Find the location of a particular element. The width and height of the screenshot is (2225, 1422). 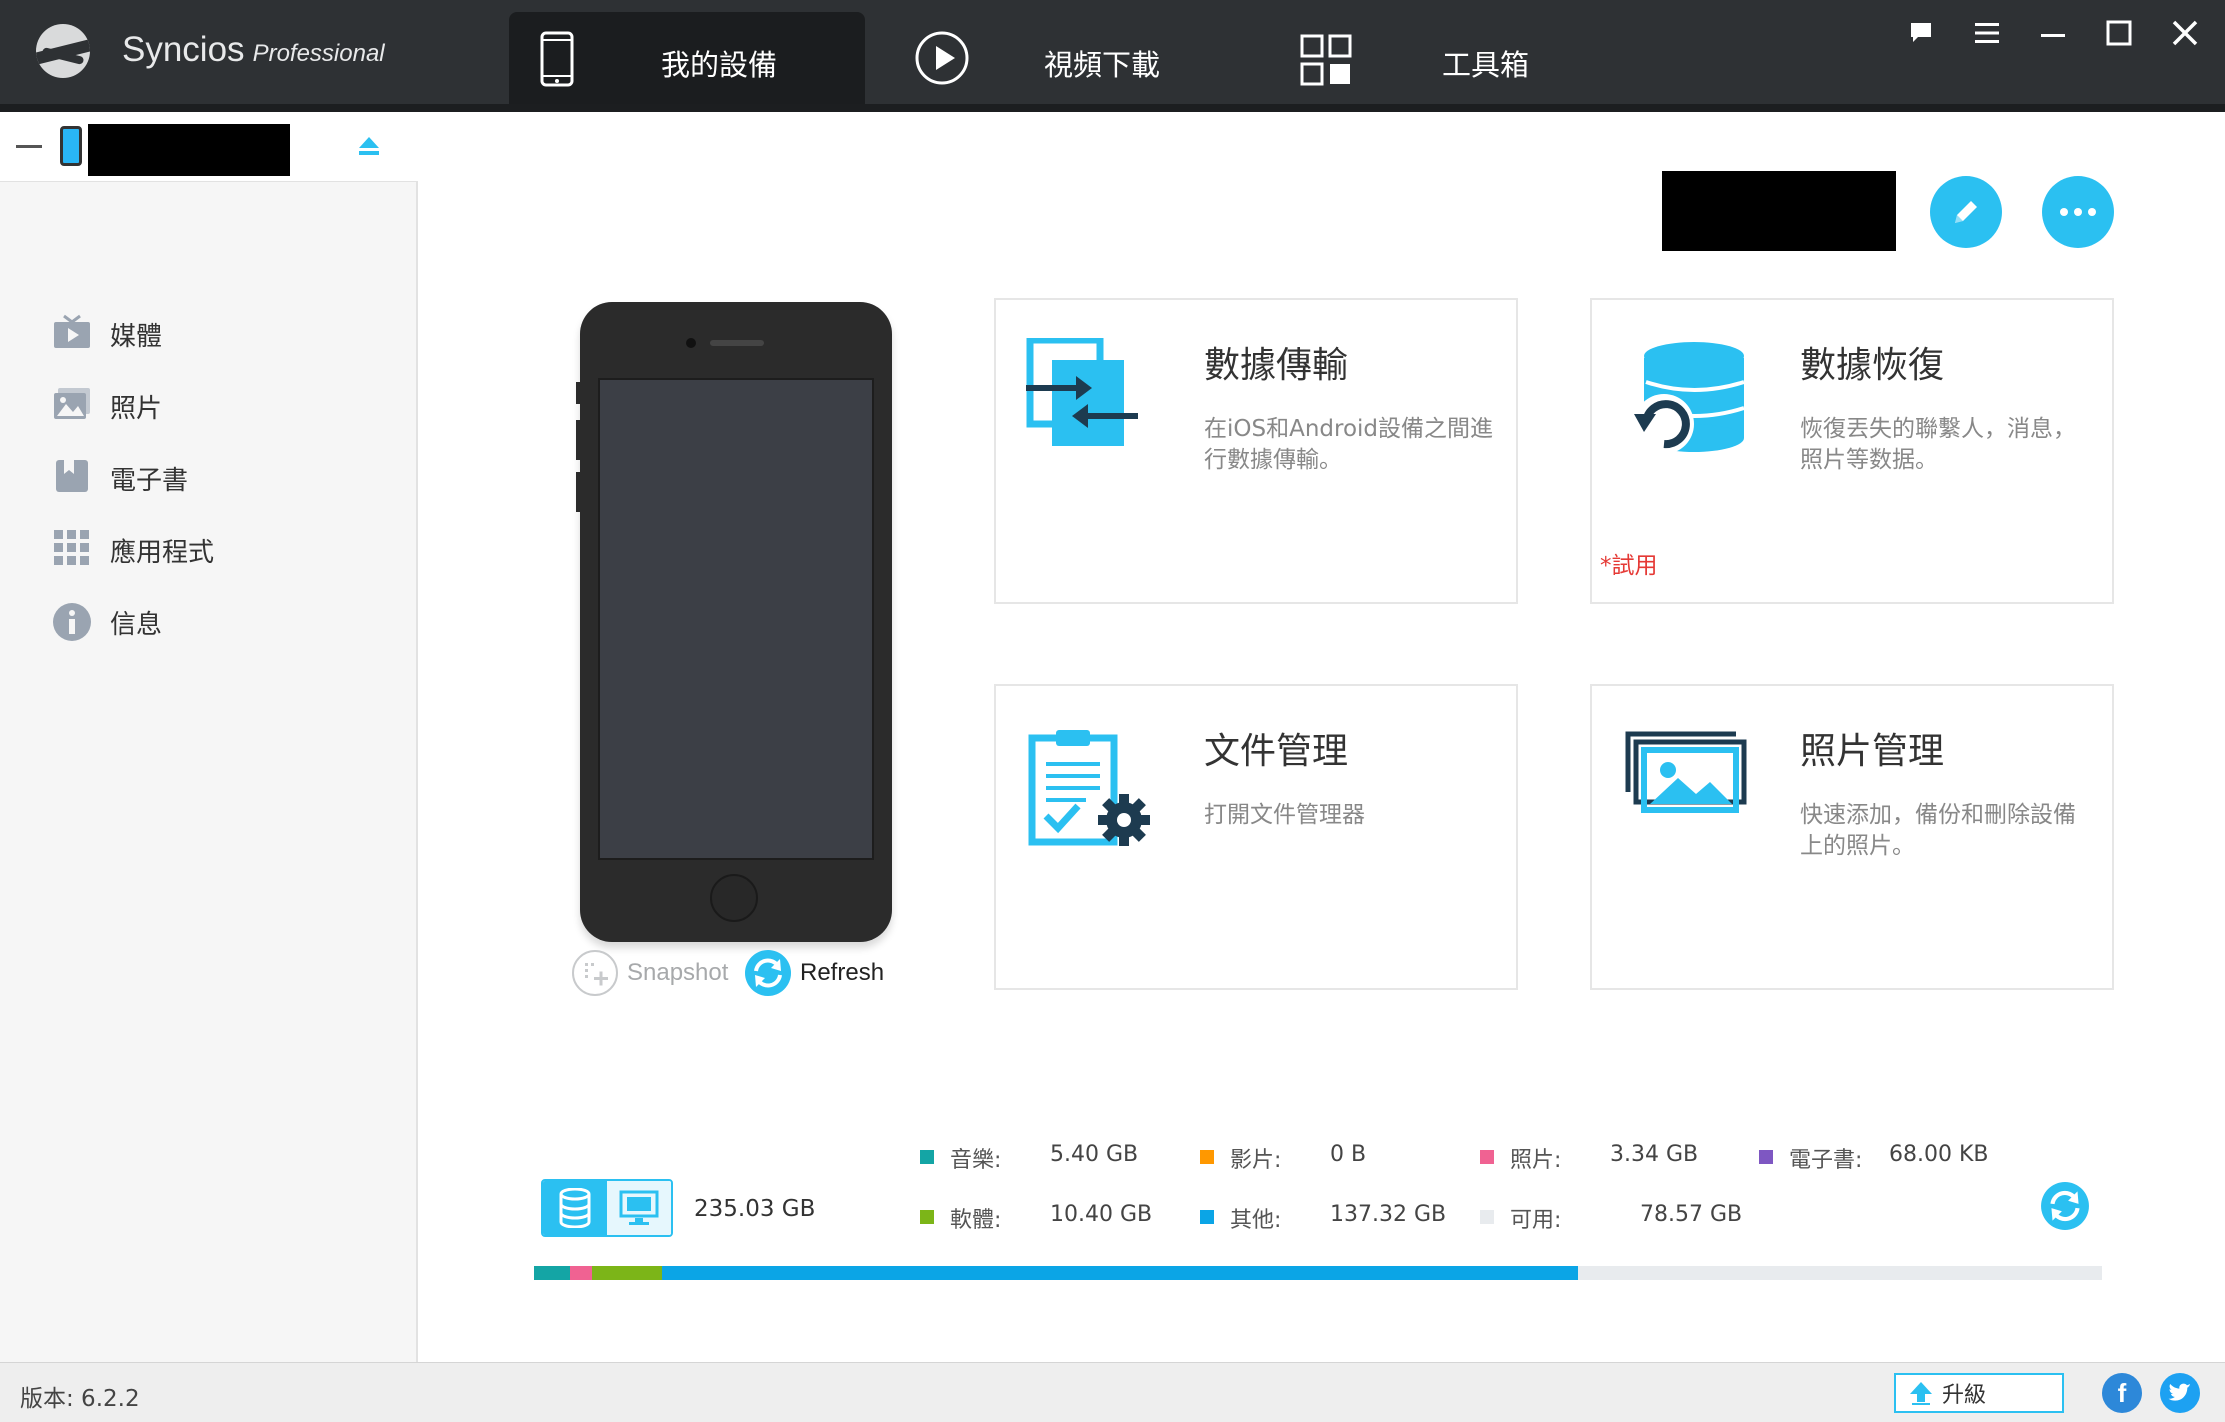

file-manager-icon is located at coordinates (1091, 789).